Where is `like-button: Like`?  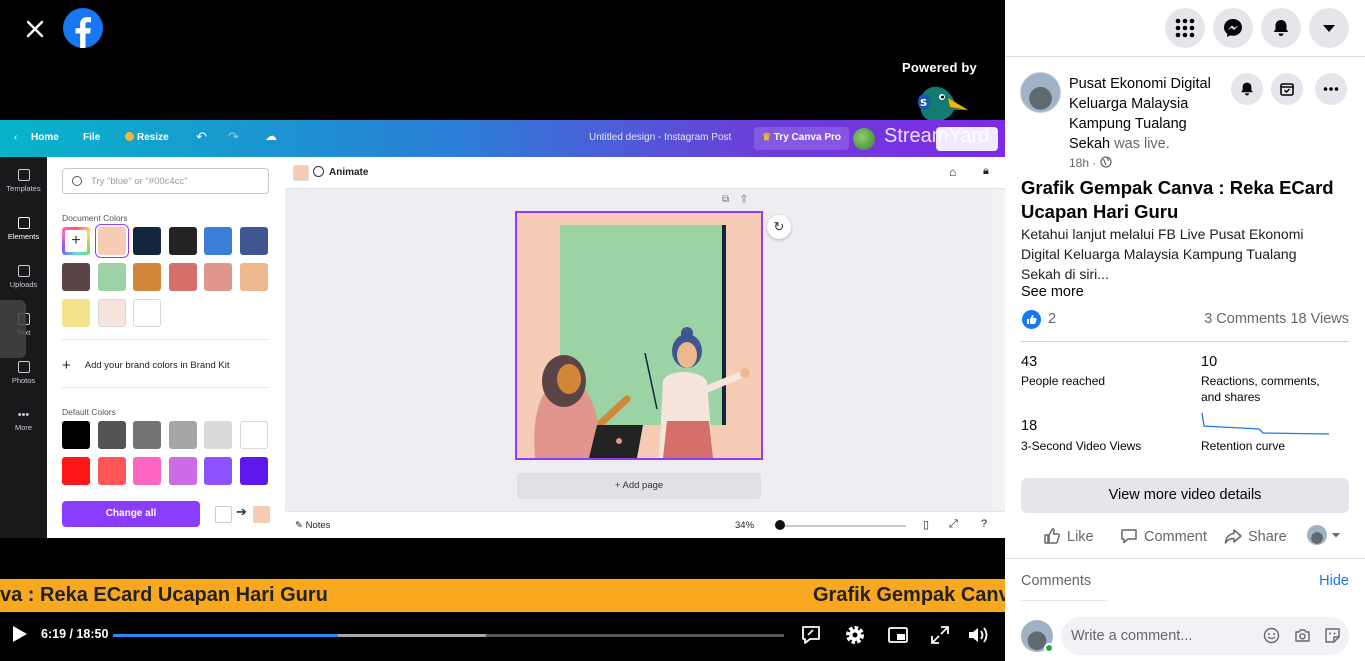 like-button: Like is located at coordinates (1068, 536).